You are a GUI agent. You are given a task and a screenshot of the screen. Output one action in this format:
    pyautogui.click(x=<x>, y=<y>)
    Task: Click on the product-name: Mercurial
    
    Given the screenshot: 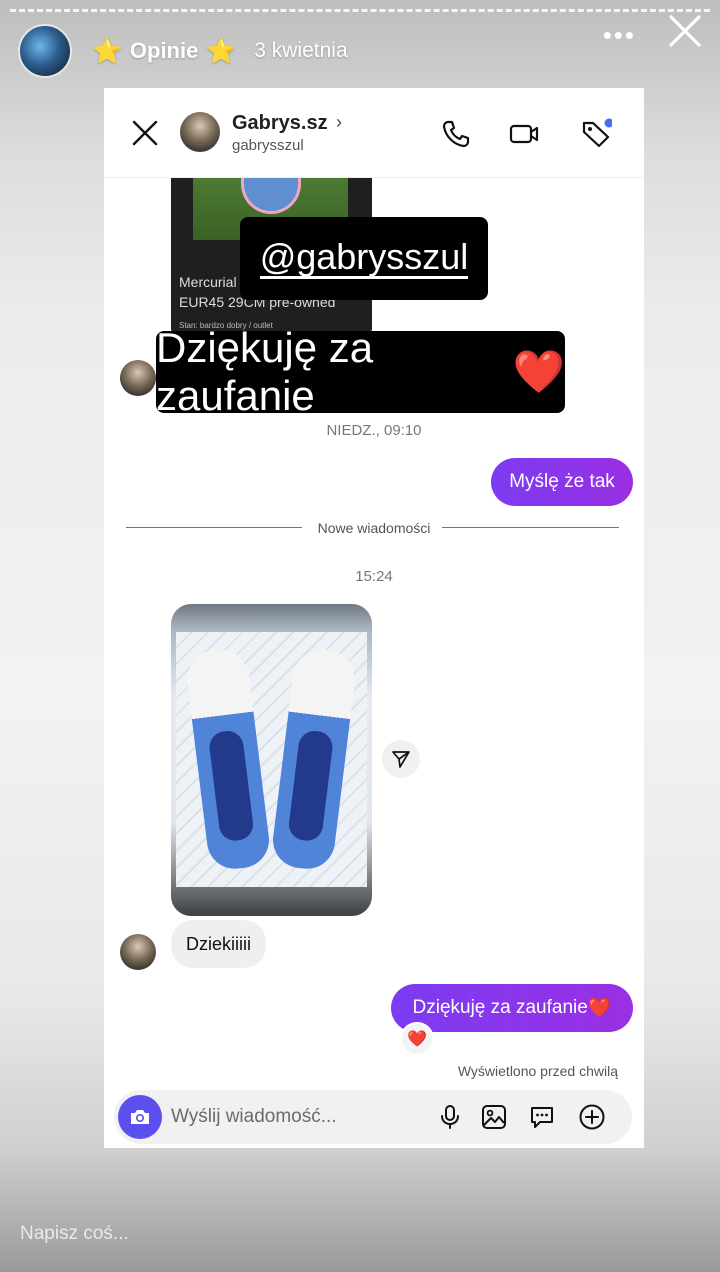 What is the action you would take?
    pyautogui.click(x=208, y=282)
    